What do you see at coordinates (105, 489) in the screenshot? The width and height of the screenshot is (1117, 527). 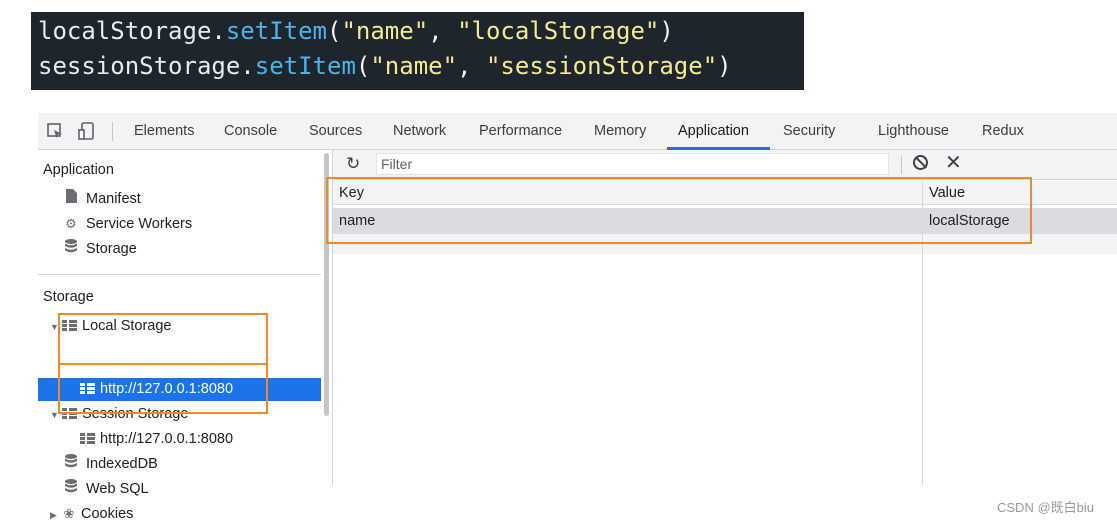 I see `sidebar-item-websql: Web SQL` at bounding box center [105, 489].